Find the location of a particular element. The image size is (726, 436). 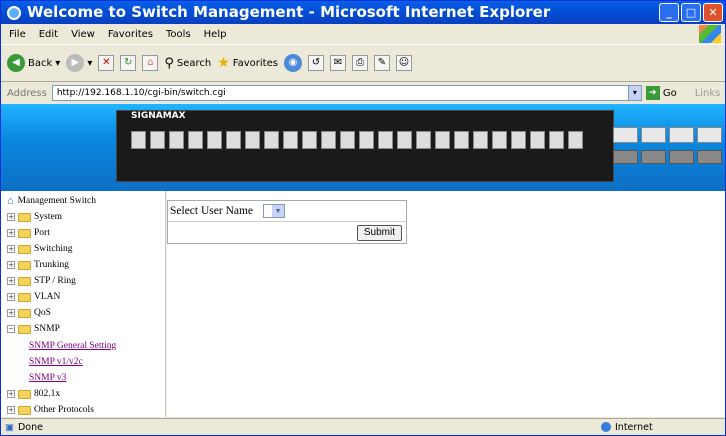

user-name-select: ▼ is located at coordinates (274, 211).